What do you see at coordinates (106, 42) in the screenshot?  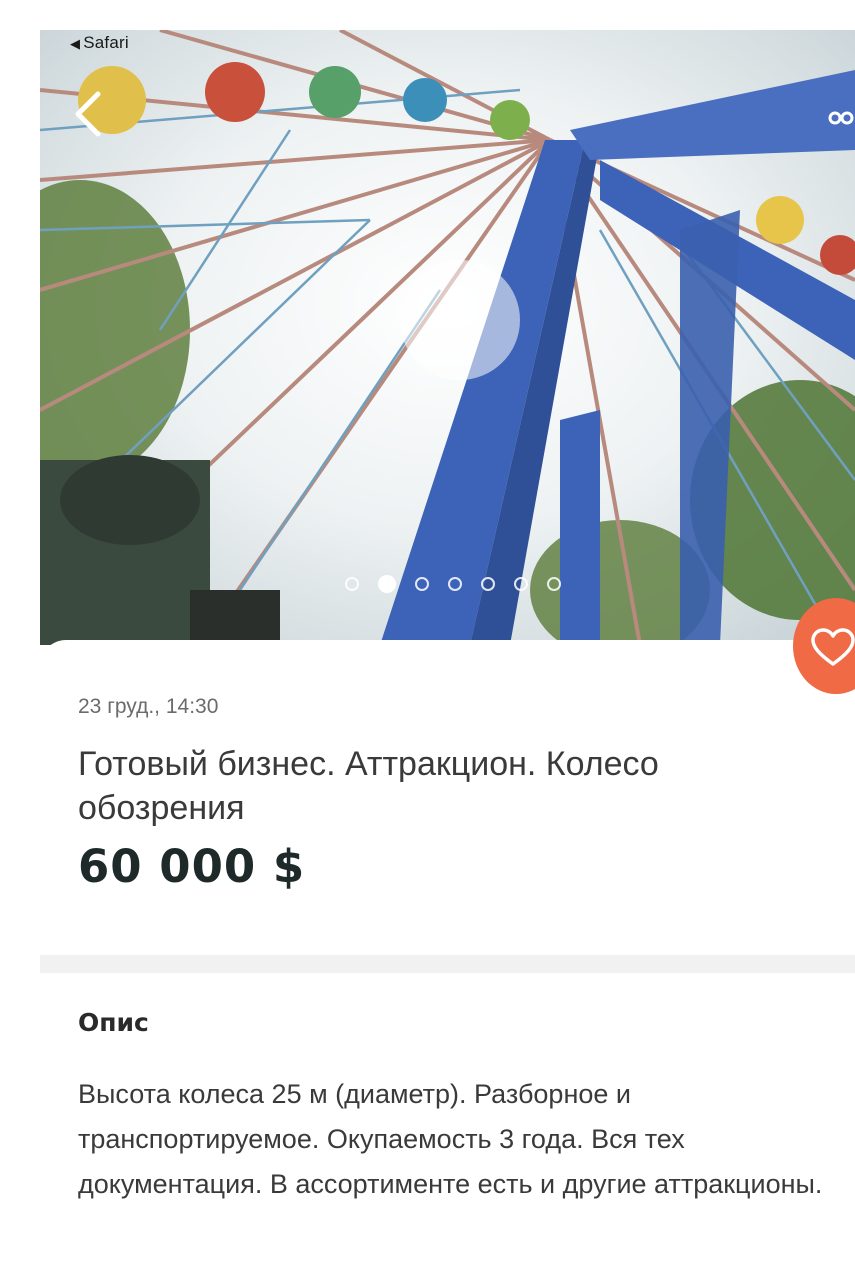 I see `back-app-label: Safari` at bounding box center [106, 42].